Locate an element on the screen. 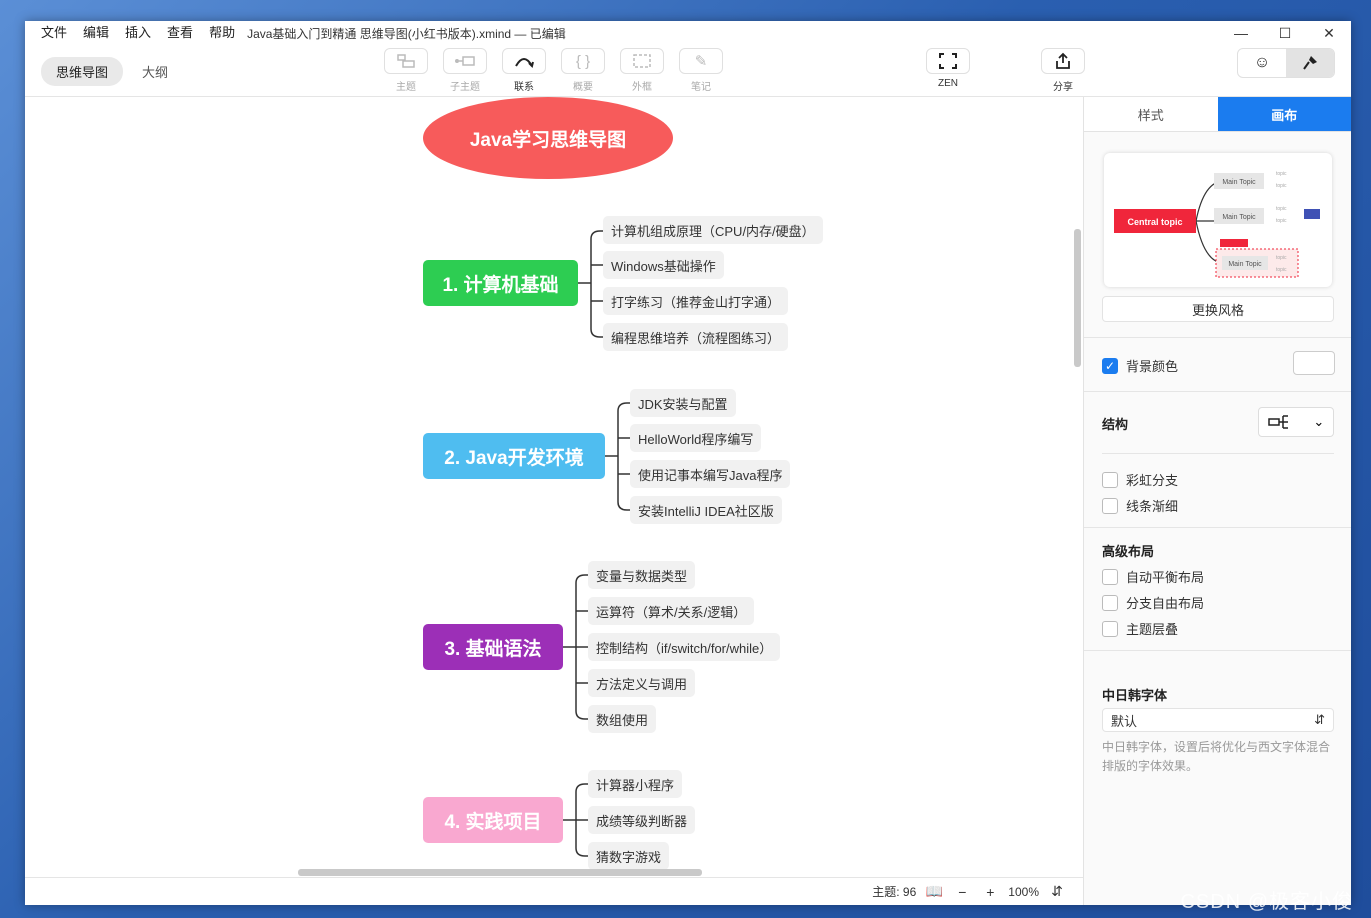 The height and width of the screenshot is (918, 1371). tapered-line-checkbox is located at coordinates (1110, 505).